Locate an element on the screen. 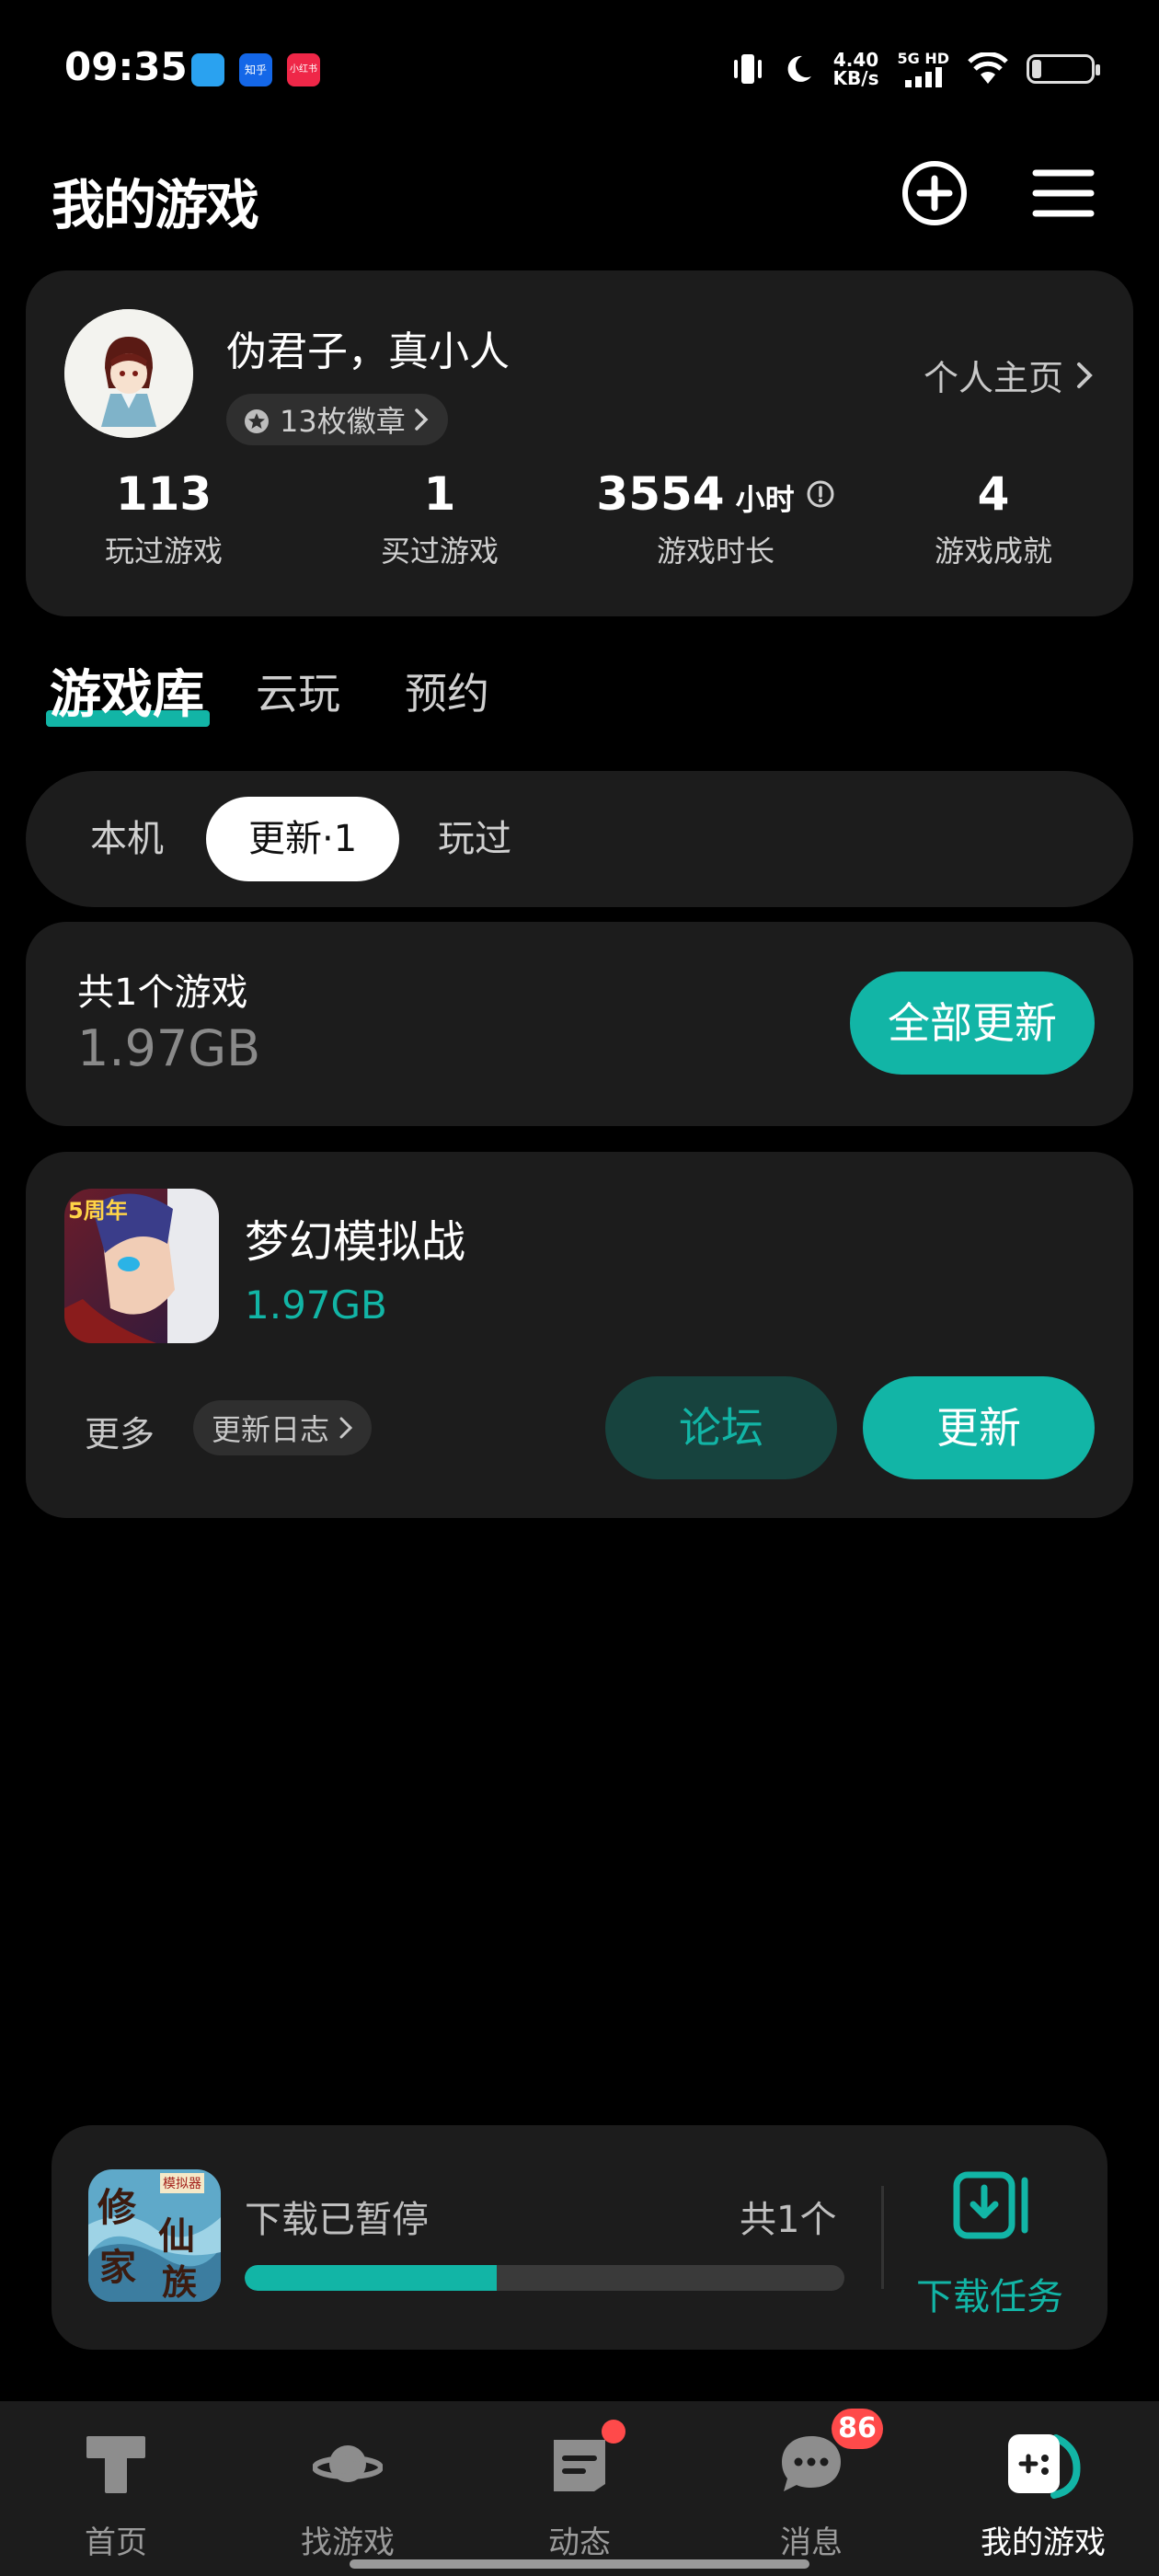  homepage-label: 个人主页 is located at coordinates (993, 378).